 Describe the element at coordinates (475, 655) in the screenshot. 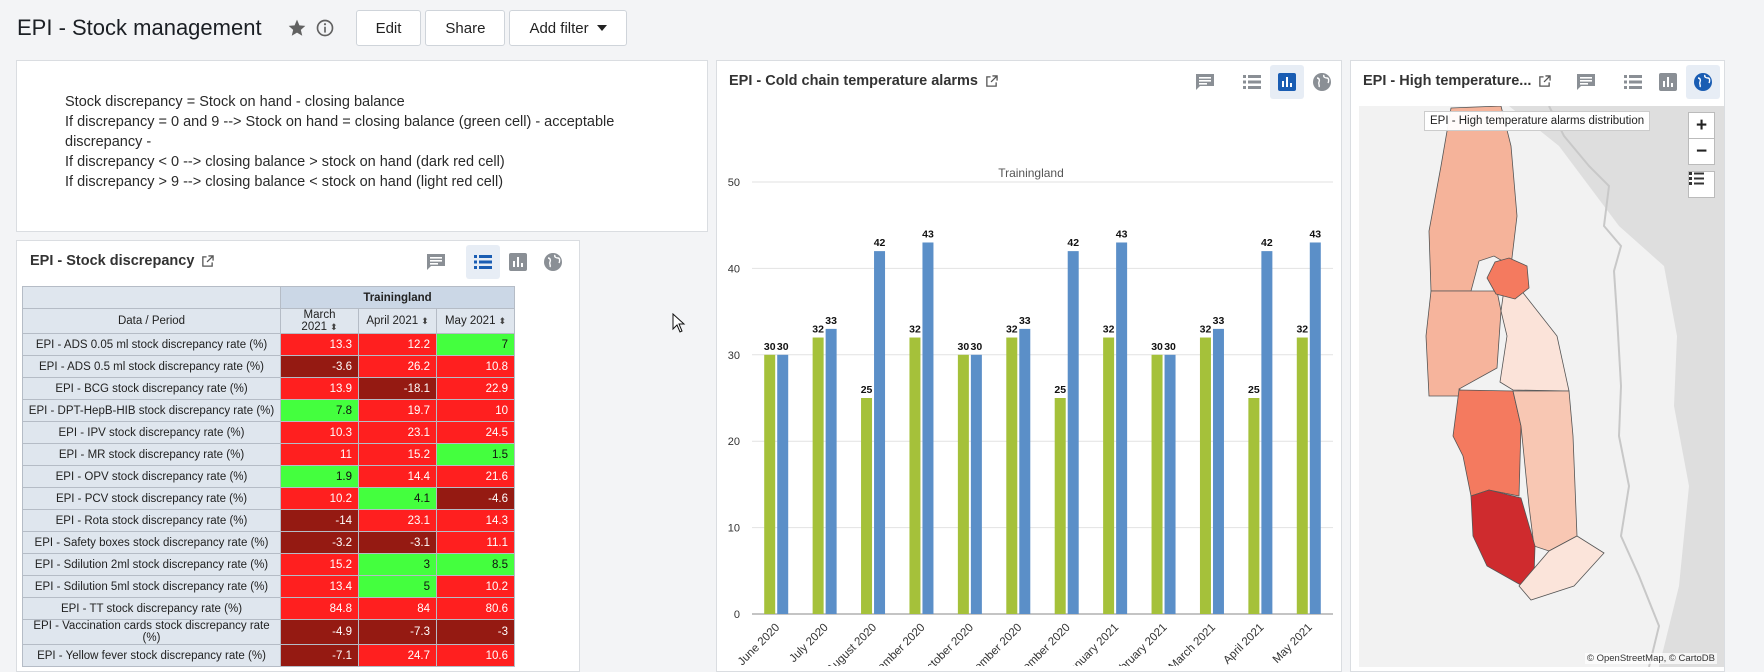

I see `table-cell: 10.6` at that location.